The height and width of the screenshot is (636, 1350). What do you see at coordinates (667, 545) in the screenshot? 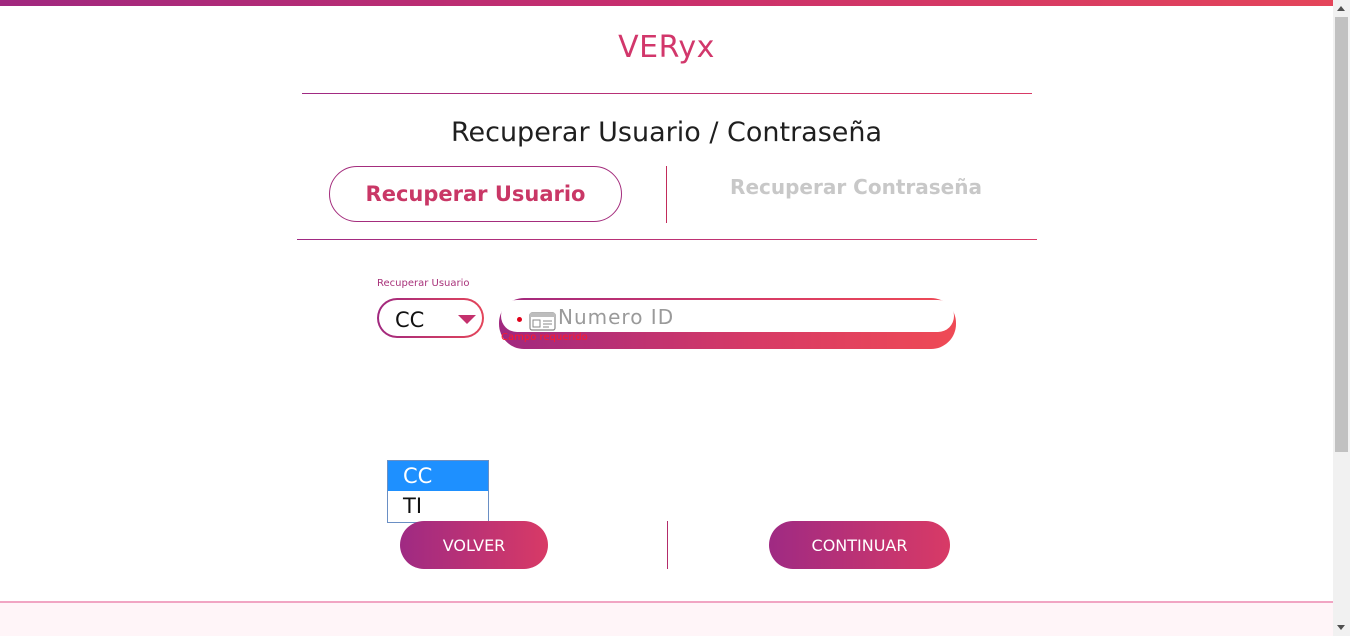
I see `button-divider` at bounding box center [667, 545].